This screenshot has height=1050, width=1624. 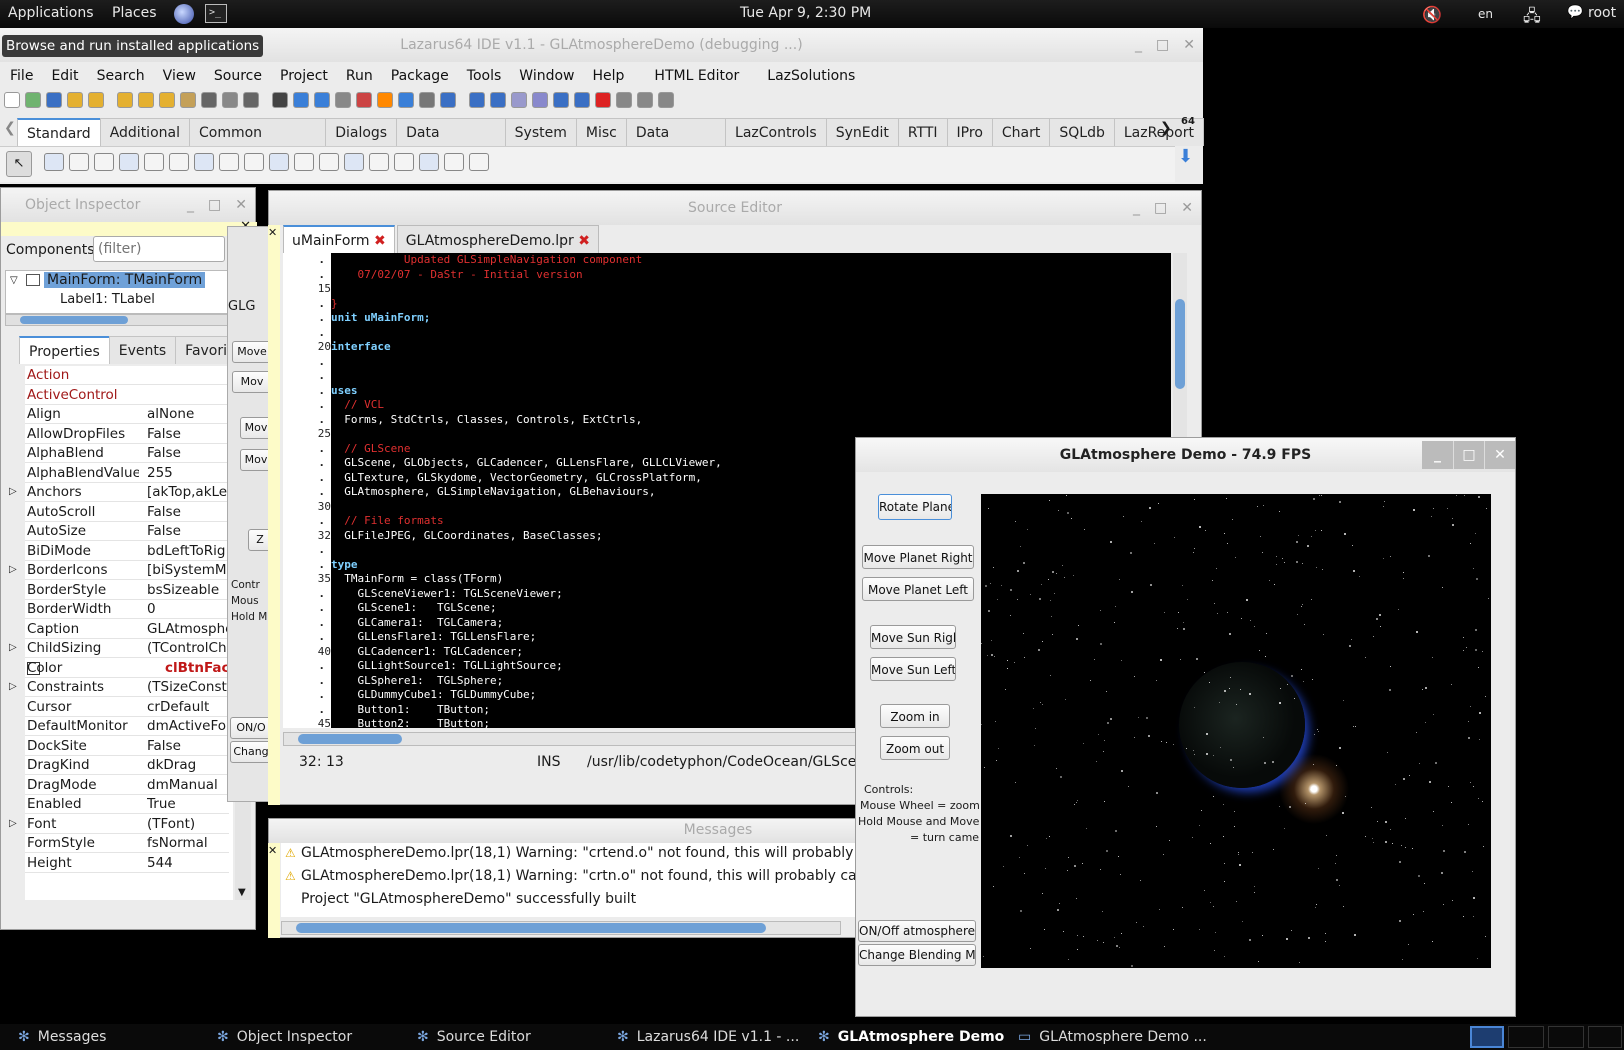 What do you see at coordinates (127, 570) in the screenshot?
I see `property-row: BorderIcons [biSystemMe` at bounding box center [127, 570].